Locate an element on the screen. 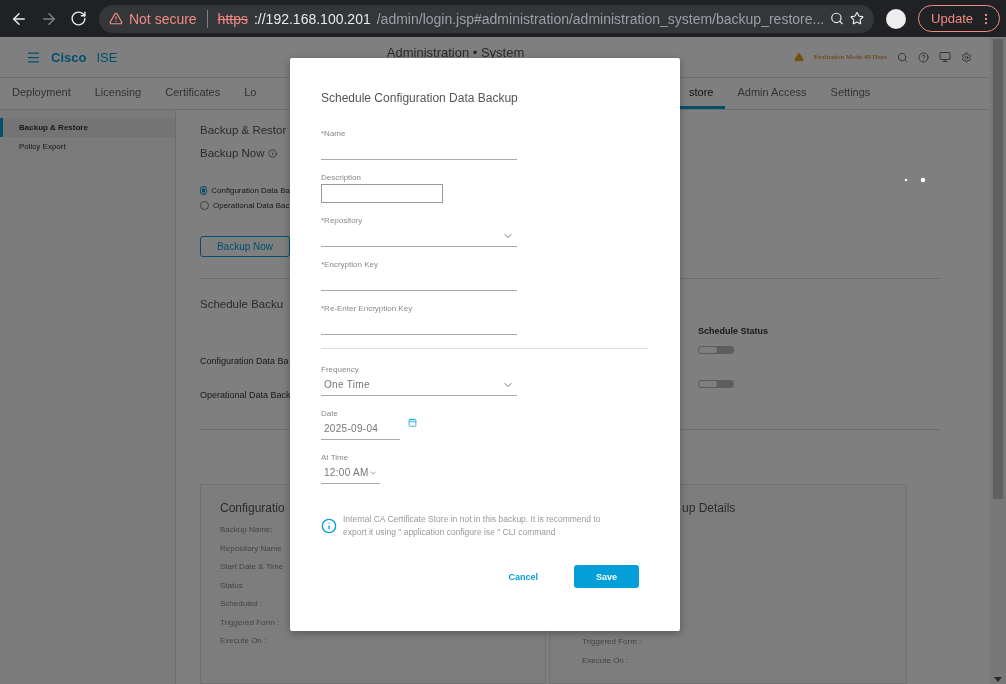  nav-tab: Admin Access is located at coordinates (772, 93).